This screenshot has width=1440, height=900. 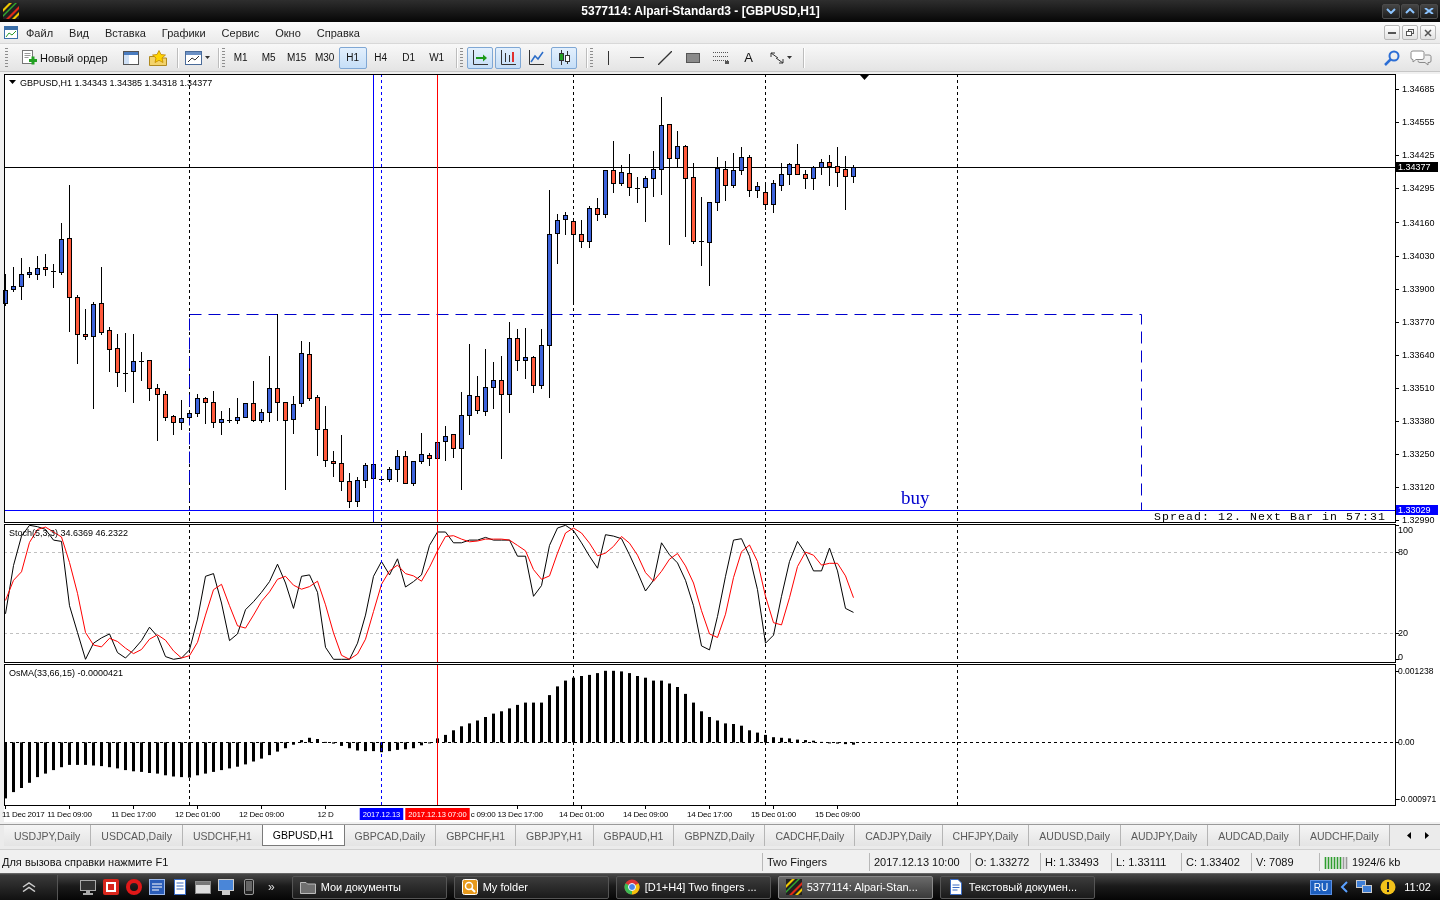 I want to click on low-price: L: 1.33111, so click(x=1146, y=861).